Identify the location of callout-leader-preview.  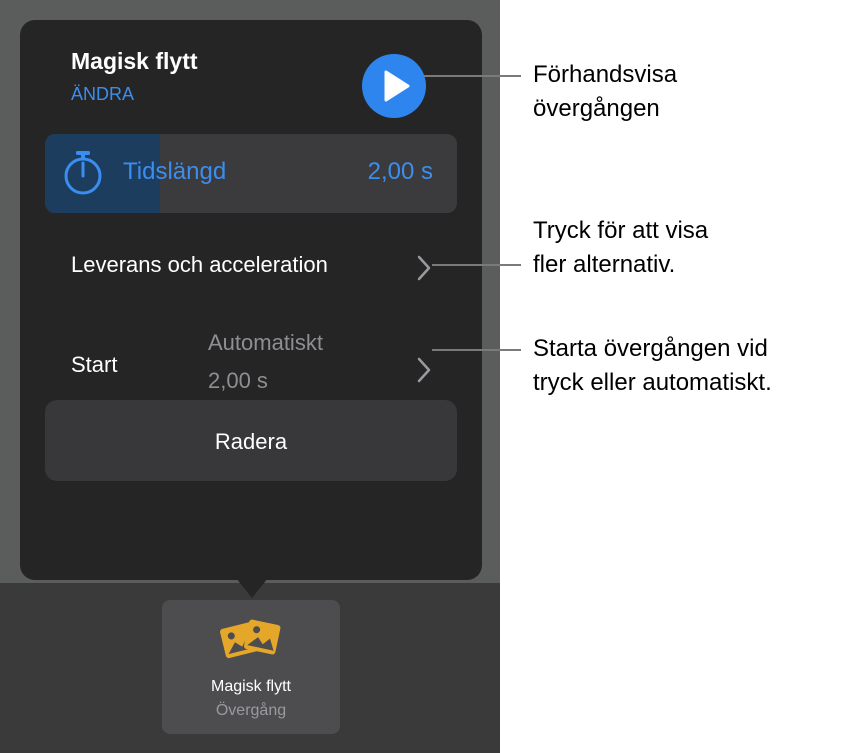
(472, 76).